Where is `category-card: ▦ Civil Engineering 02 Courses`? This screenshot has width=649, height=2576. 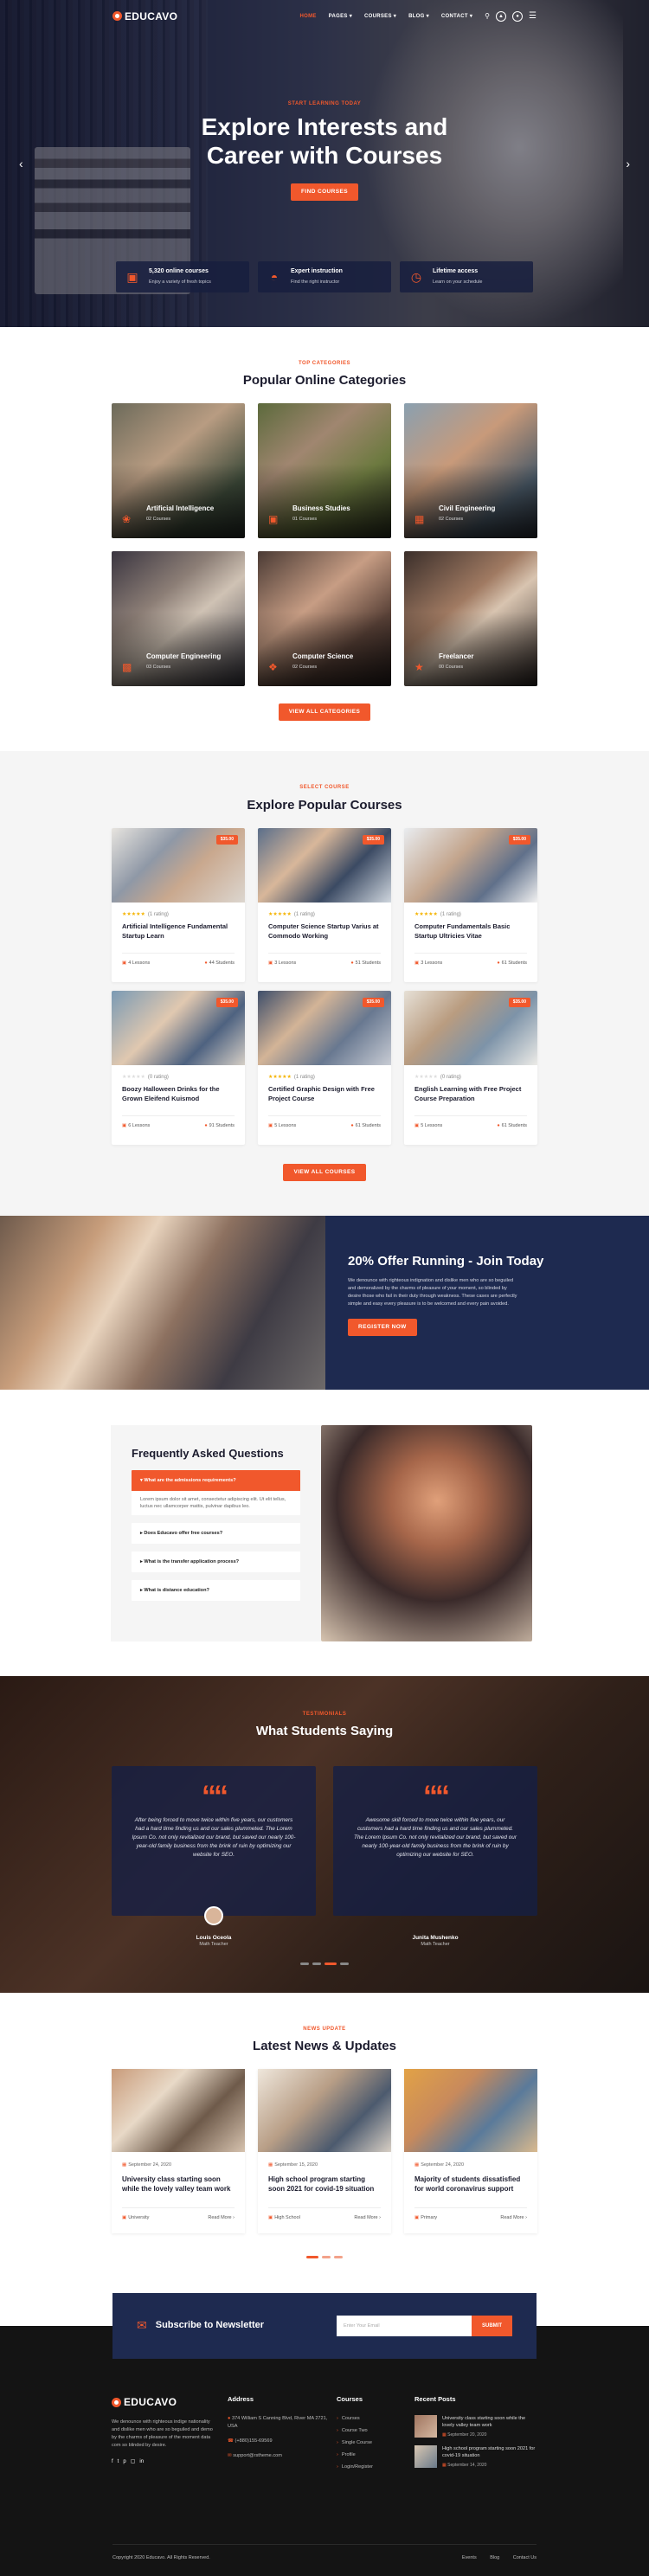
category-card: ▦ Civil Engineering 02 Courses is located at coordinates (470, 471).